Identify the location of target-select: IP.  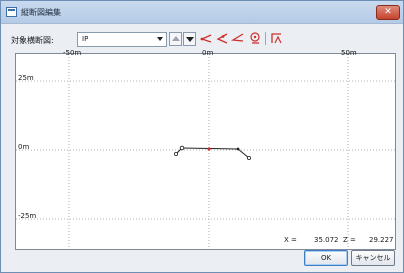
(122, 39).